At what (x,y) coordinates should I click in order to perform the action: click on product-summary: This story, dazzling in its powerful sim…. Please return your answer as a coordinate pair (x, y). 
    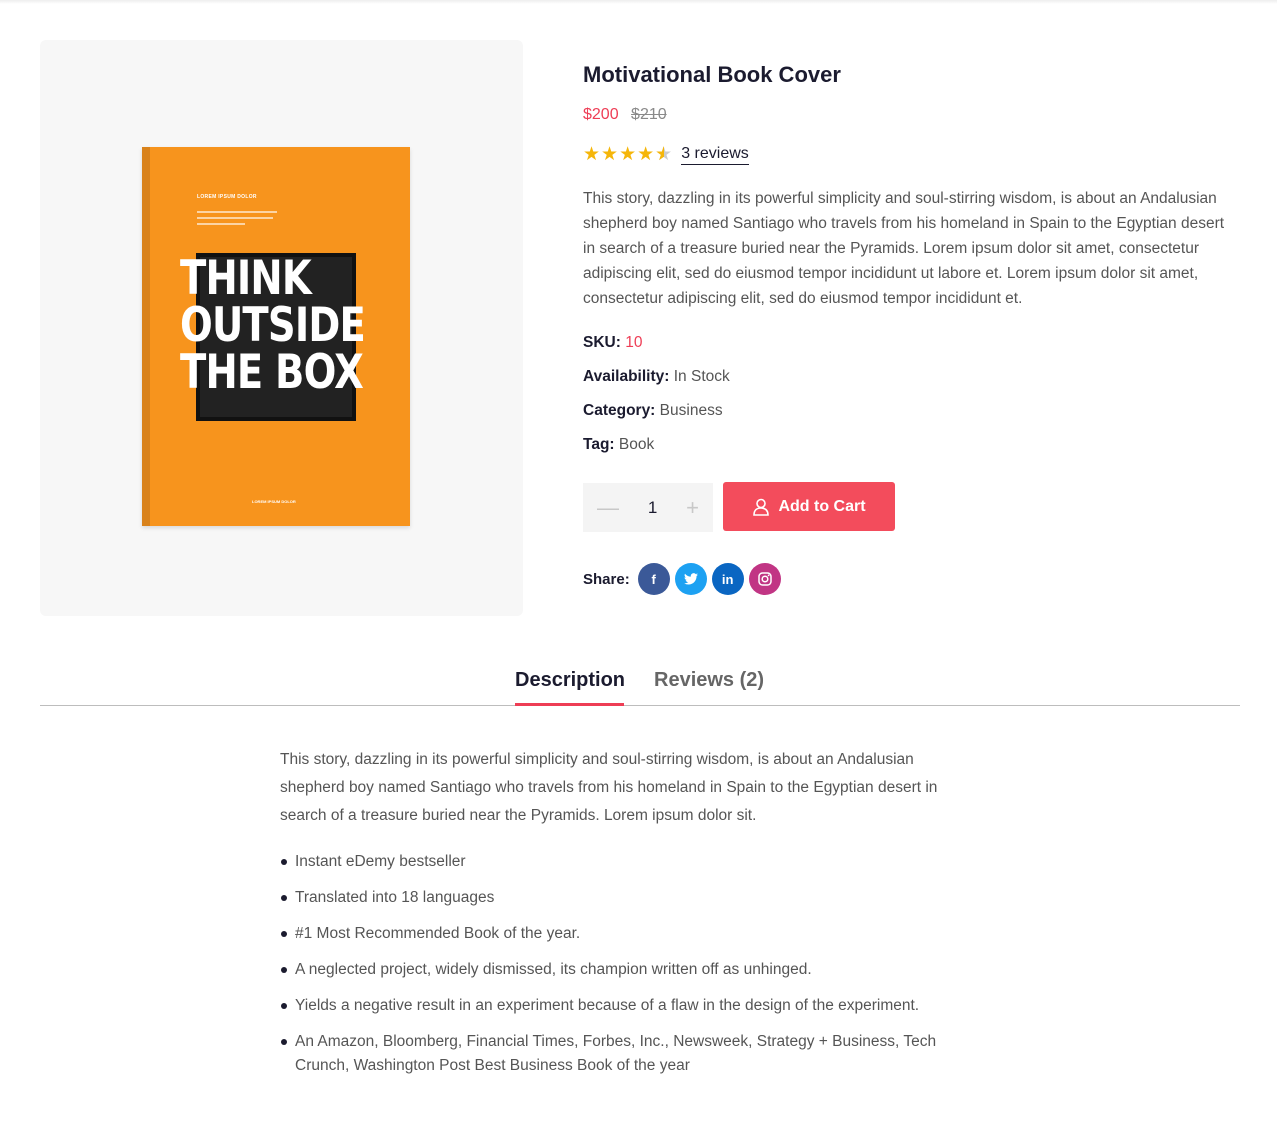
    Looking at the image, I should click on (904, 248).